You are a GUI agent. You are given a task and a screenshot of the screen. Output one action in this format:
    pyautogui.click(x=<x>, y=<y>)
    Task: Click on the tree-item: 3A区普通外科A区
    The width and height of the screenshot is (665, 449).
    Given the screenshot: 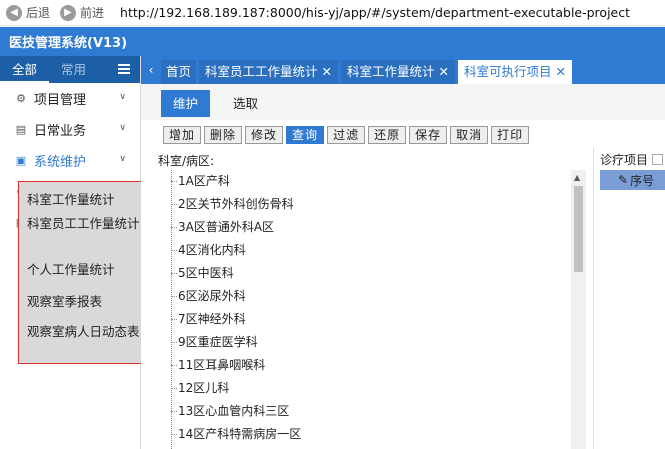 What is the action you would take?
    pyautogui.click(x=229, y=227)
    